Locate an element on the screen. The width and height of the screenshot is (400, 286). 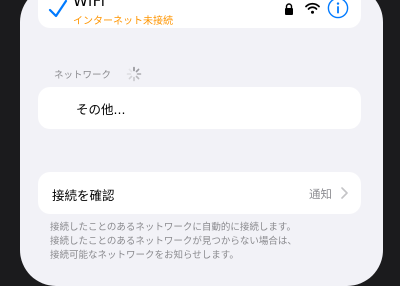
section-header: ネットワーク is located at coordinates (83, 75).